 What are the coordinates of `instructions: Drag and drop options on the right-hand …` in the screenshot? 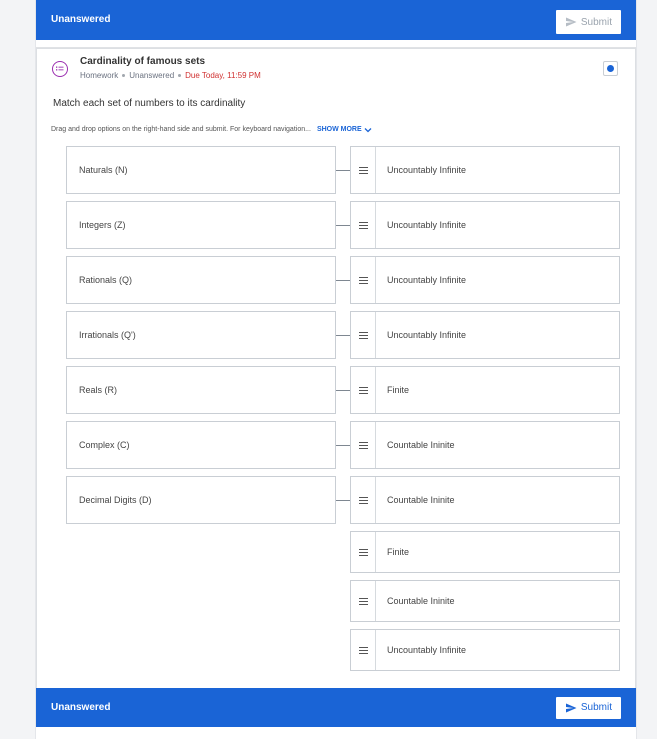 It's located at (211, 129).